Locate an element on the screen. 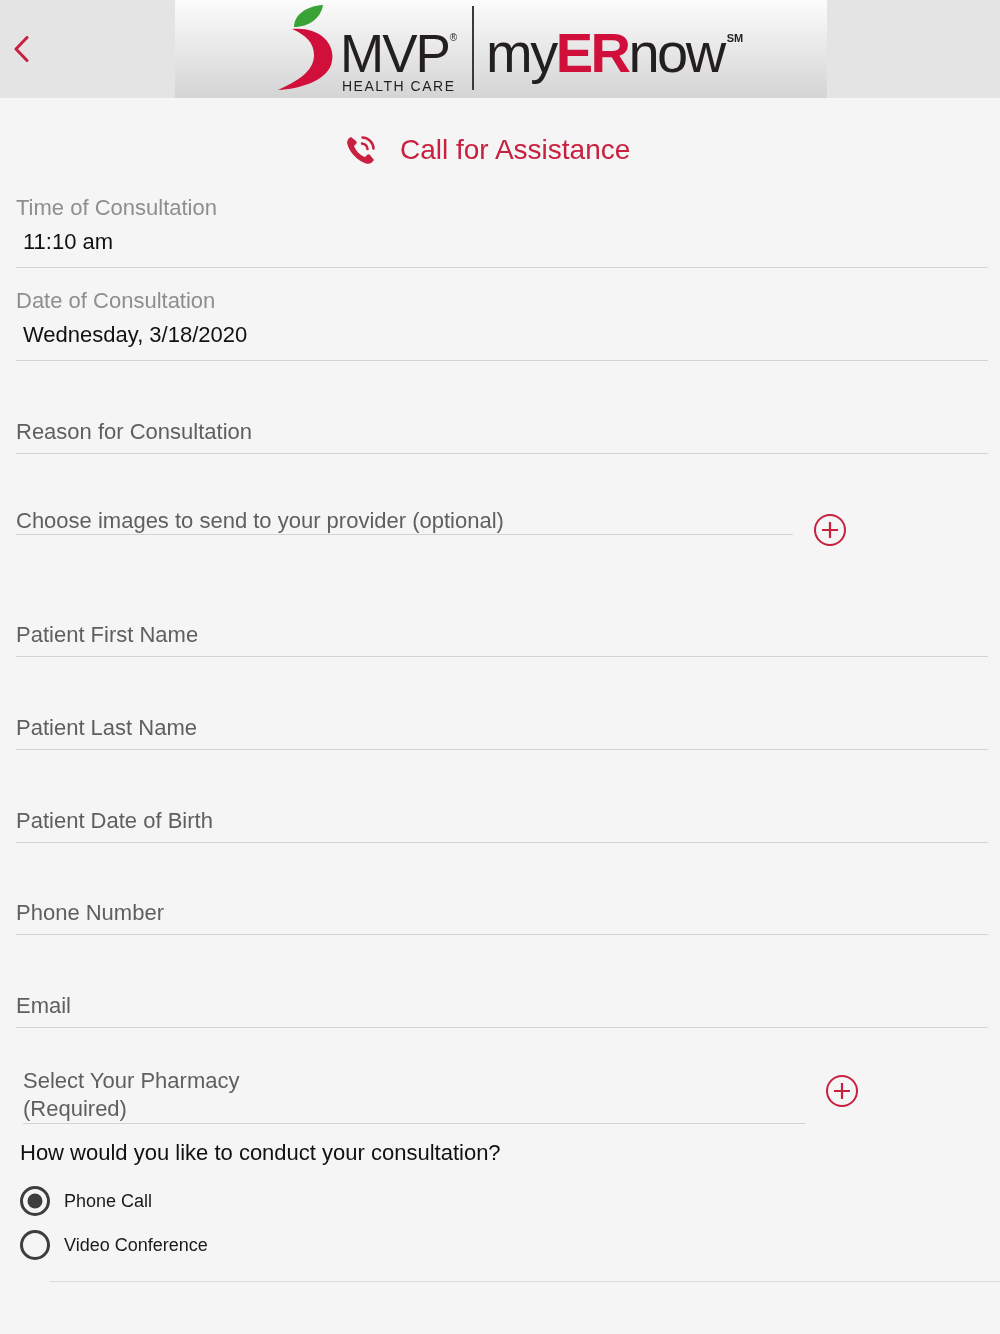 This screenshot has height=1334, width=1000. field-label: Time of Consultation is located at coordinates (116, 208).